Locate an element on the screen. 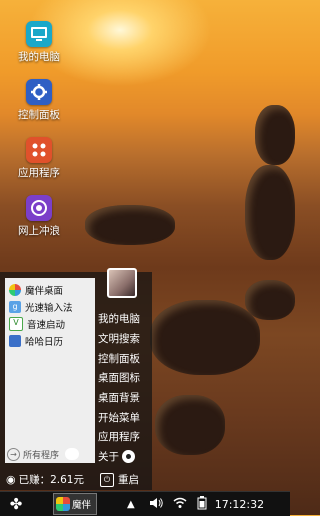 The height and width of the screenshot is (516, 320). desktop-icon-label: 网上冲浪 is located at coordinates (39, 231).